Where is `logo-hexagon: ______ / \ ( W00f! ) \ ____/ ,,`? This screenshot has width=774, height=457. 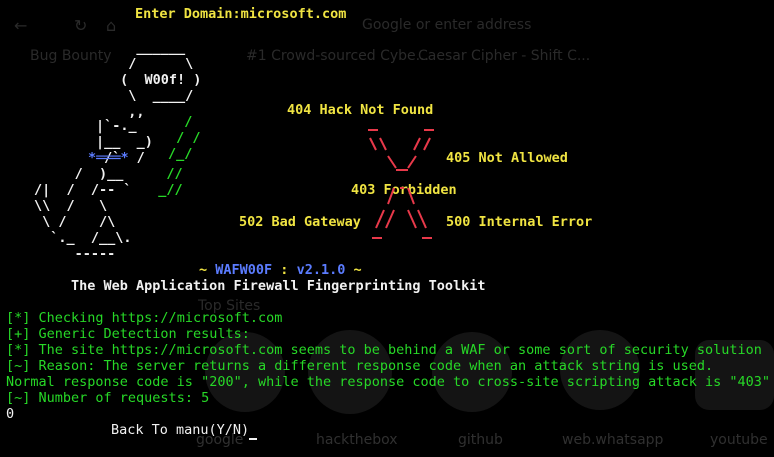 logo-hexagon: ______ / \ ( W00f! ) \ ____/ ,, is located at coordinates (161, 80).